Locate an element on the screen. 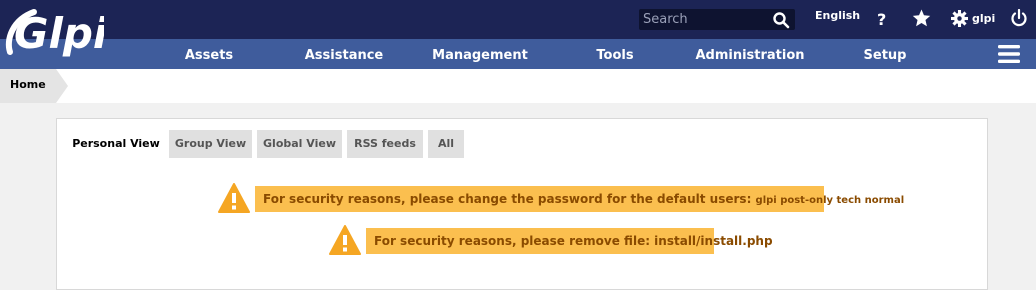 Image resolution: width=1036 pixels, height=290 pixels. nav-item-assistance: Assistance is located at coordinates (344, 54).